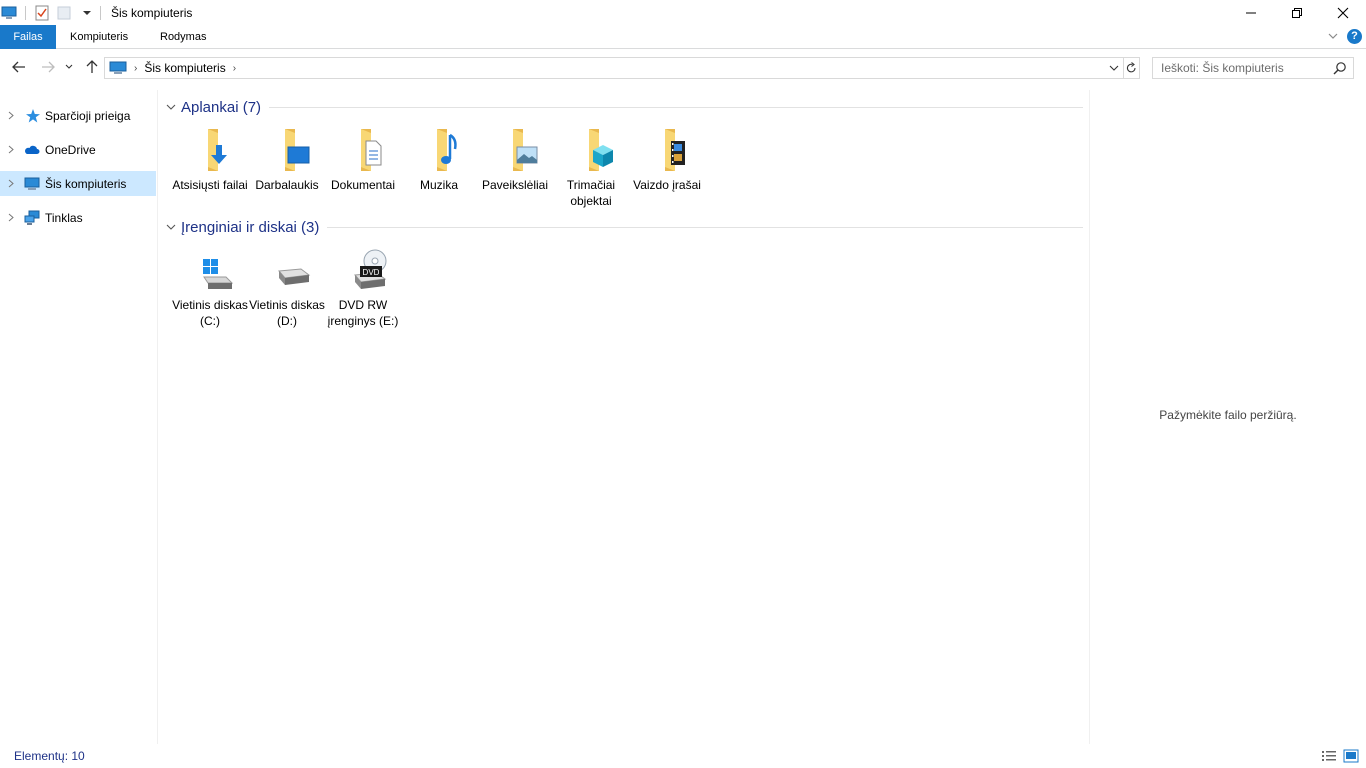 The width and height of the screenshot is (1366, 768). I want to click on tile-label: Trimačiai objektai, so click(591, 193).